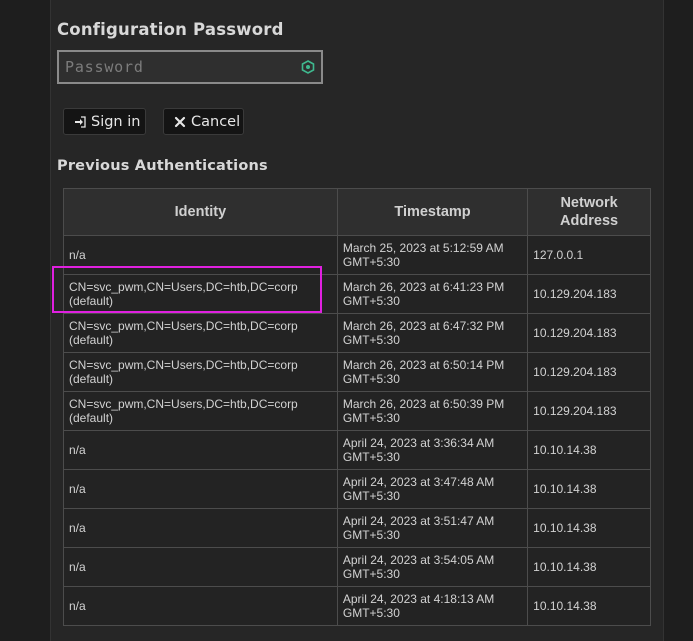  Describe the element at coordinates (432, 212) in the screenshot. I see `column-header-timestamp: Timestamp` at that location.